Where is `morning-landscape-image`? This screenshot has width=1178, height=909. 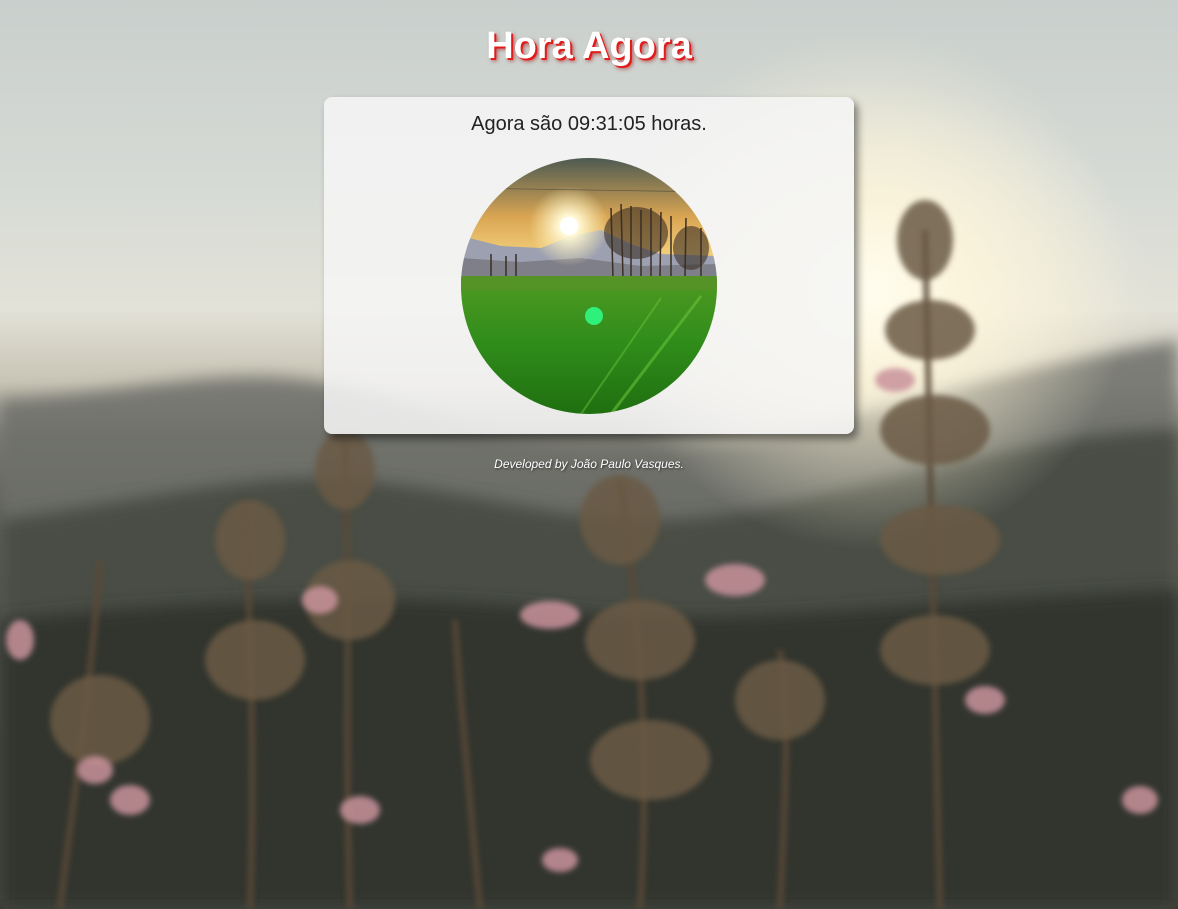
morning-landscape-image is located at coordinates (589, 286).